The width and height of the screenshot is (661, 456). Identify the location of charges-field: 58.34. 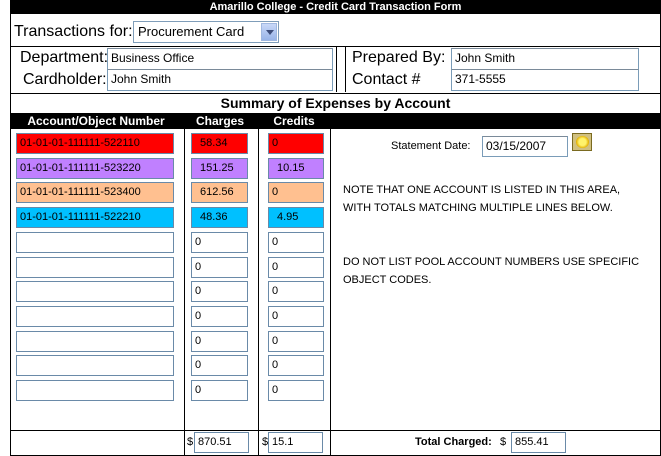
(219, 143).